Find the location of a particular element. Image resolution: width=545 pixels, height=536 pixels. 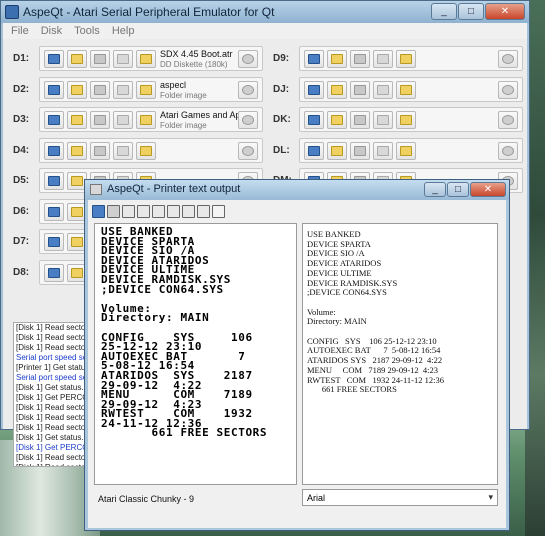

menu-disk: Disk is located at coordinates (51, 31).